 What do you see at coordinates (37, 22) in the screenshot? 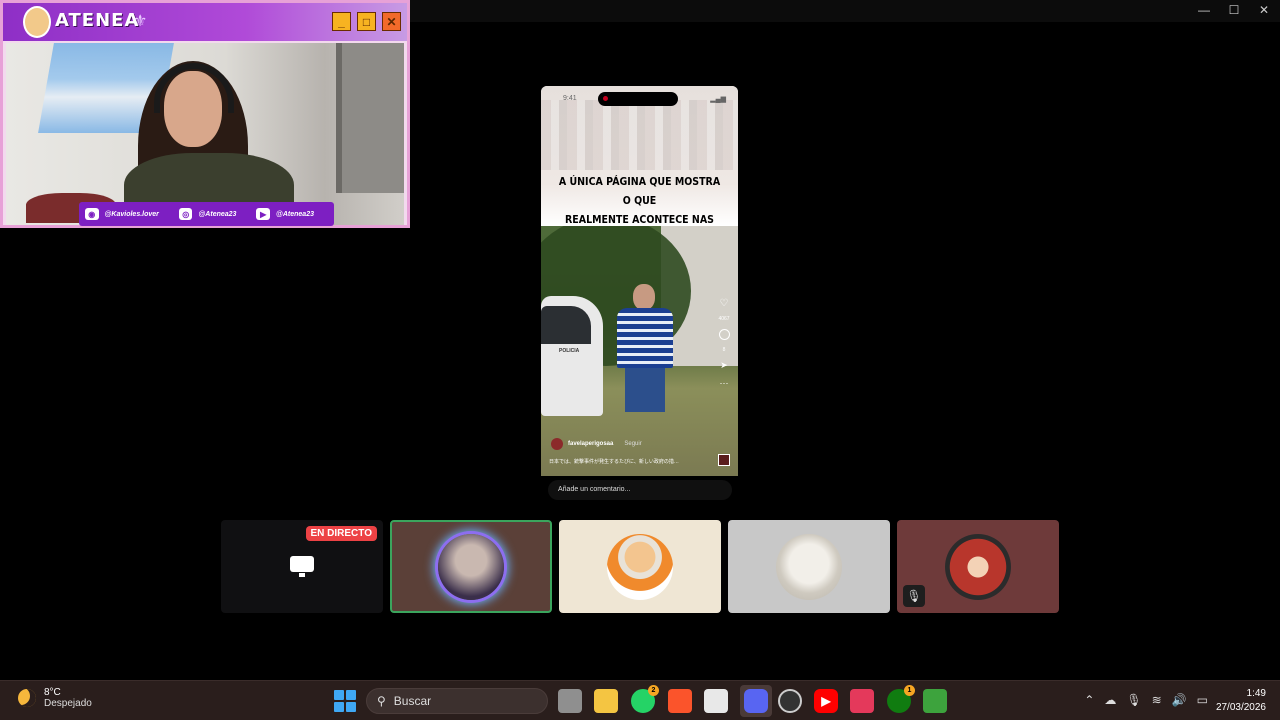
I see `avatar-logo-icon` at bounding box center [37, 22].